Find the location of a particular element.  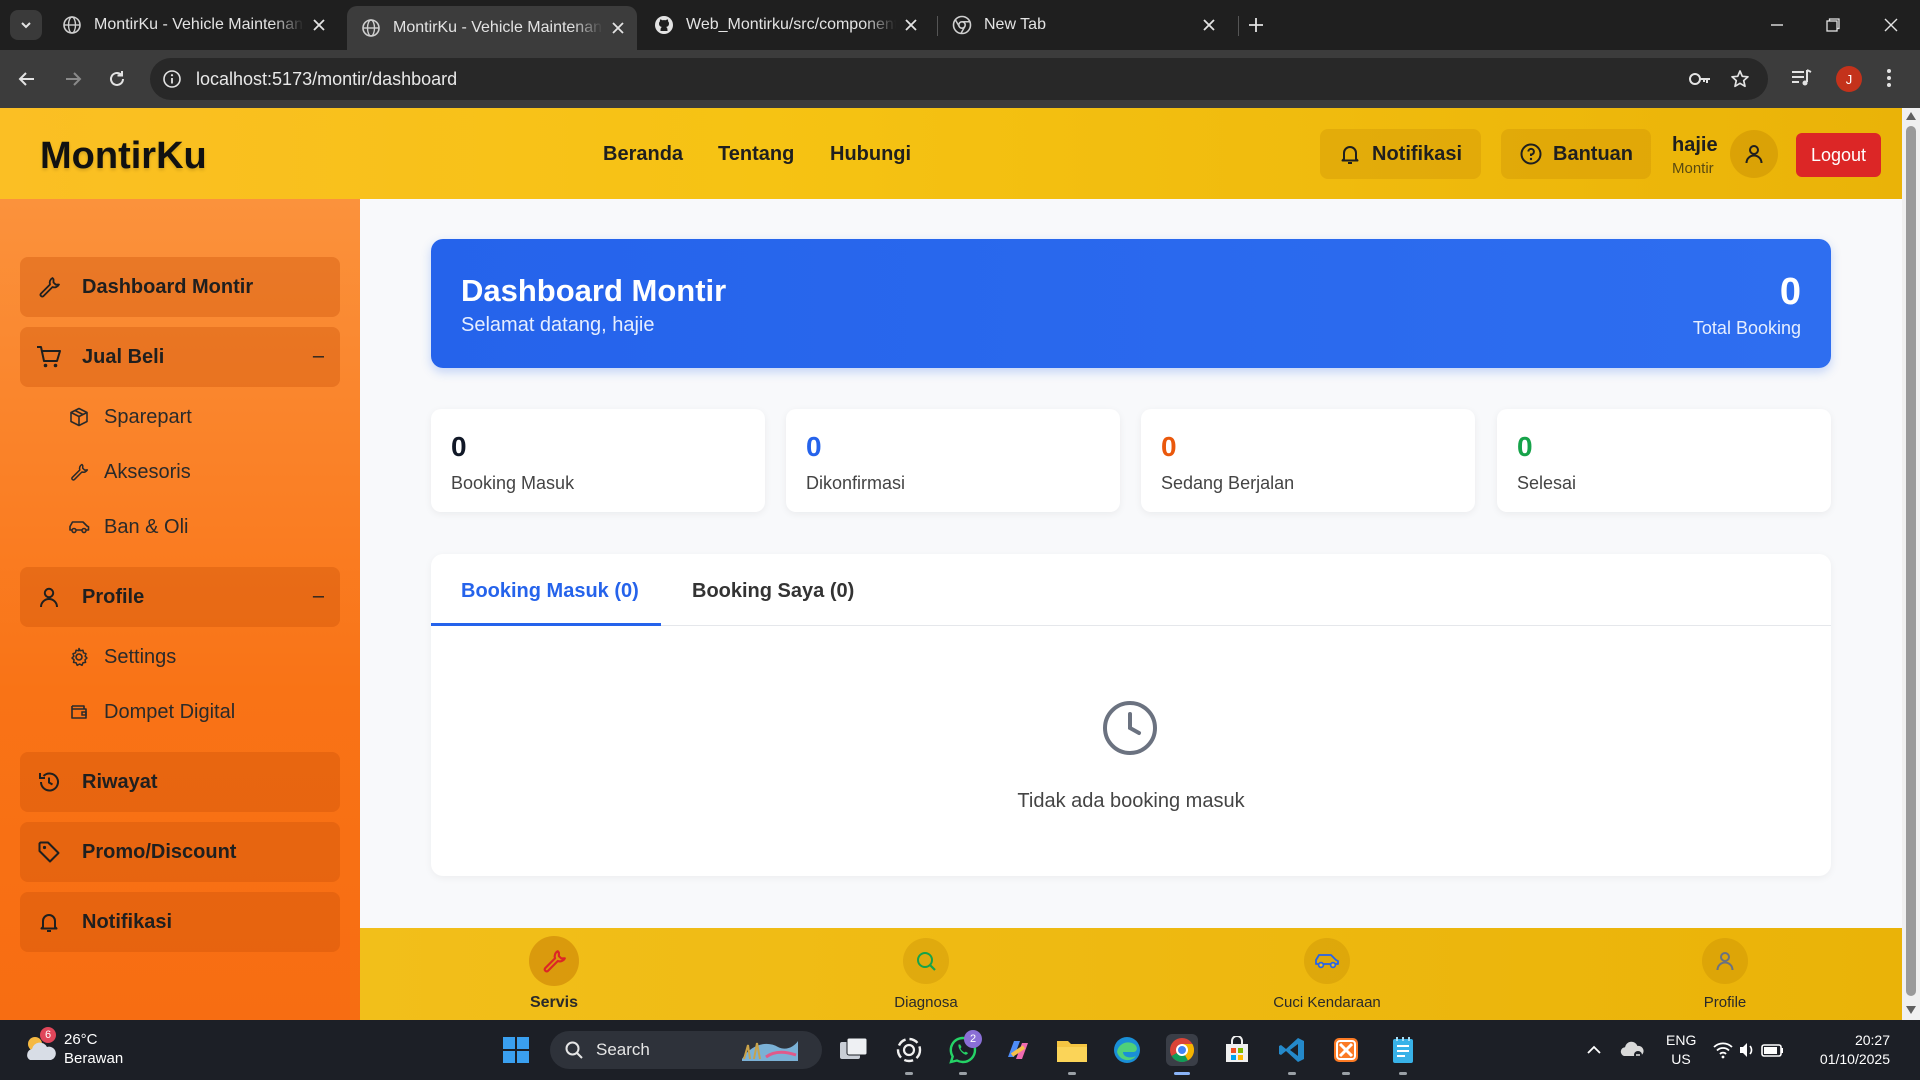

tab-booking-masuk: Booking Masuk (0) is located at coordinates (550, 591).